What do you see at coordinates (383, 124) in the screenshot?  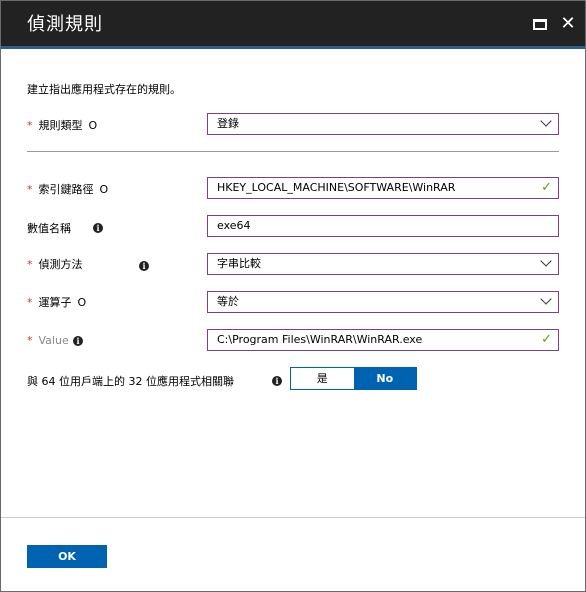 I see `rule-type-dropdown: 登錄` at bounding box center [383, 124].